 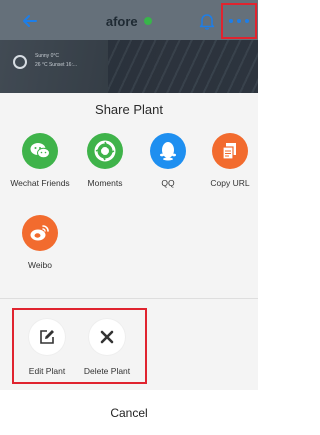 I want to click on share-wechat-label: Wechat Friends, so click(x=40, y=183).